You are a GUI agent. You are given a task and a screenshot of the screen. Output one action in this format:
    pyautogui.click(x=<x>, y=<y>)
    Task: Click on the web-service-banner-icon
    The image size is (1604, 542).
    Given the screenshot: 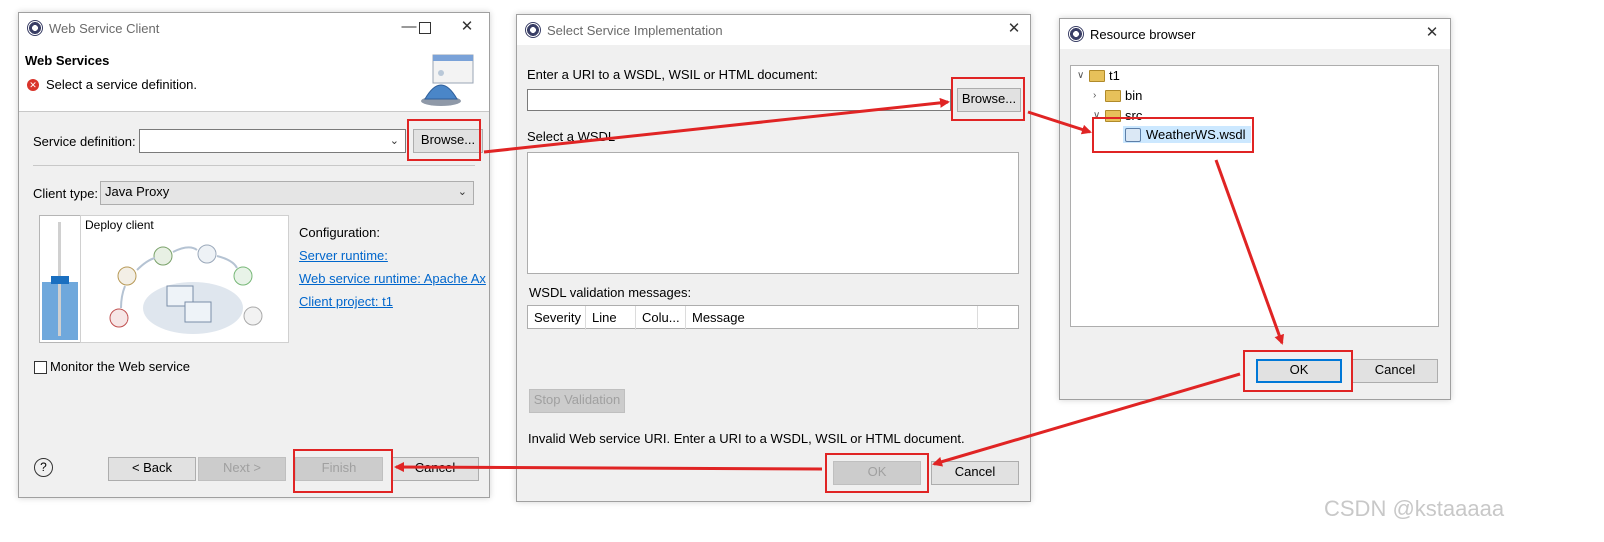 What is the action you would take?
    pyautogui.click(x=447, y=80)
    